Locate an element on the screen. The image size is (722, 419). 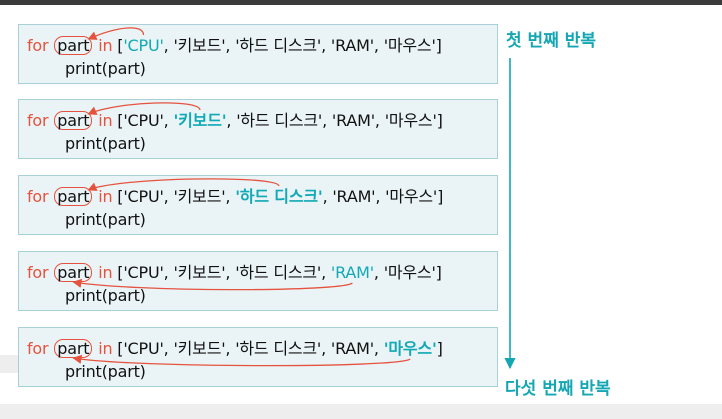
first-iteration-label: 첫 번째 반복 is located at coordinates (551, 41).